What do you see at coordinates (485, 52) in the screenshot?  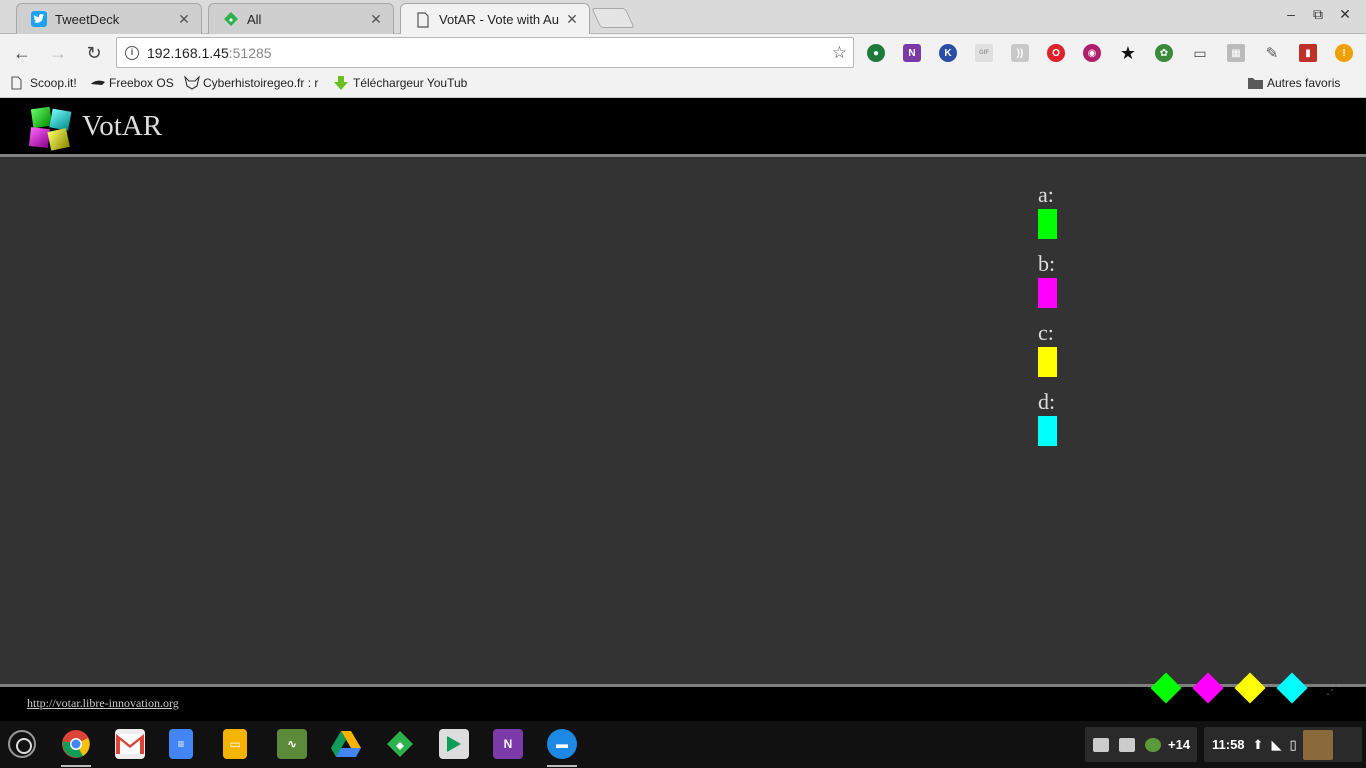 I see `address-bar: i 192.168.1.45:51285 ☆` at bounding box center [485, 52].